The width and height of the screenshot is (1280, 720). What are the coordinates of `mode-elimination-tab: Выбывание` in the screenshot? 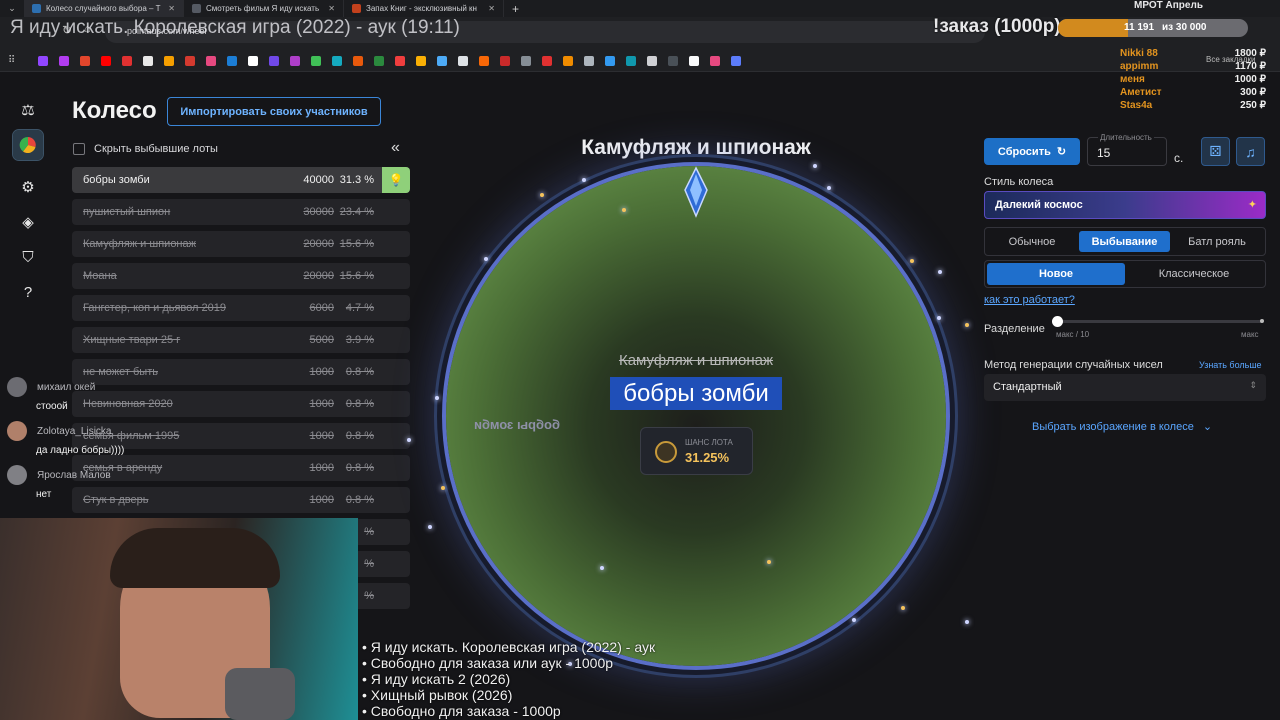 It's located at (1124, 241).